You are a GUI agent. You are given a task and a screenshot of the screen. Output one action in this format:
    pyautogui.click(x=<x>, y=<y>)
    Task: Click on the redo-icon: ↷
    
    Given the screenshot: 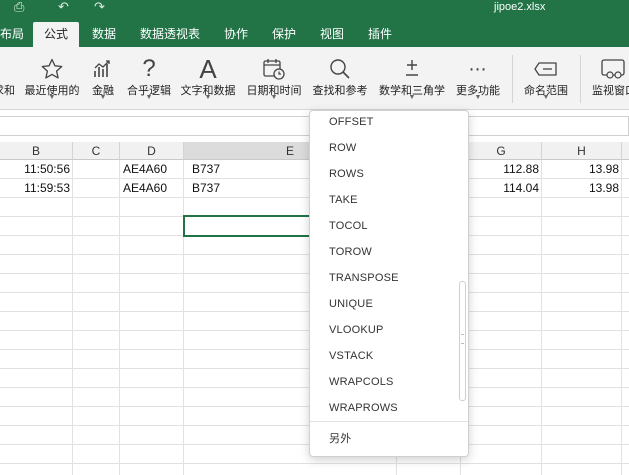 What is the action you would take?
    pyautogui.click(x=99, y=7)
    